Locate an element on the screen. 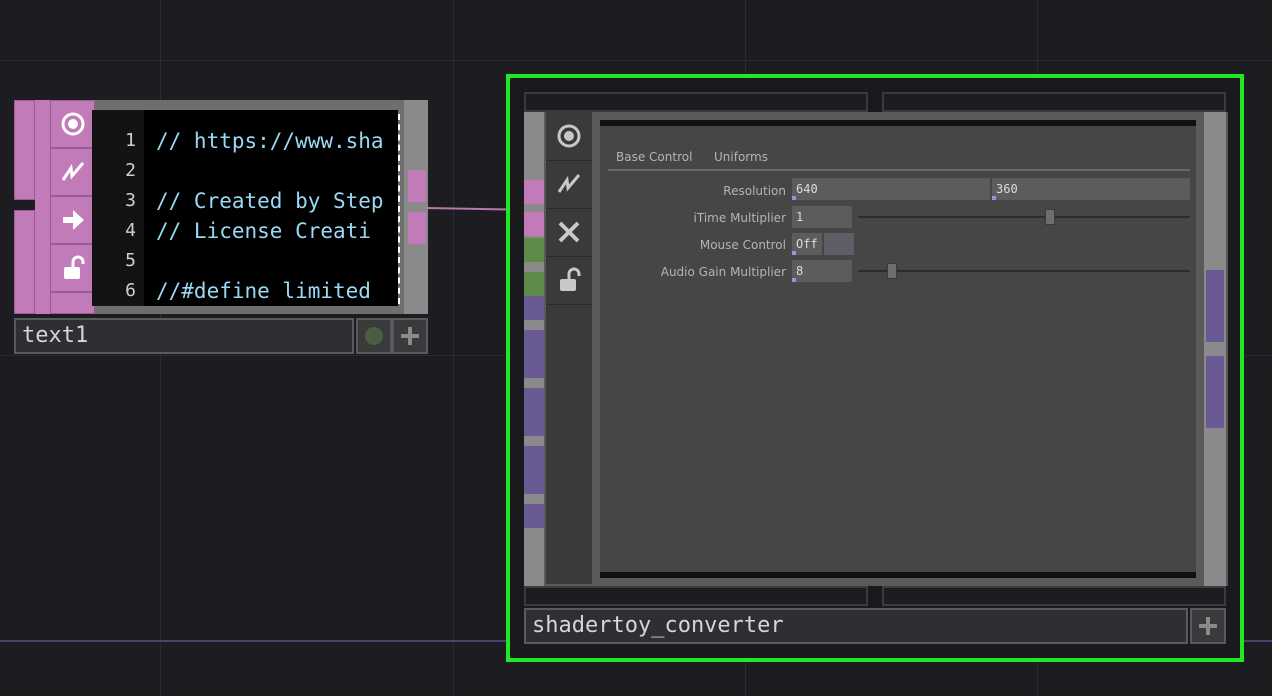 The height and width of the screenshot is (696, 1272). line-number: 3 is located at coordinates (130, 200).